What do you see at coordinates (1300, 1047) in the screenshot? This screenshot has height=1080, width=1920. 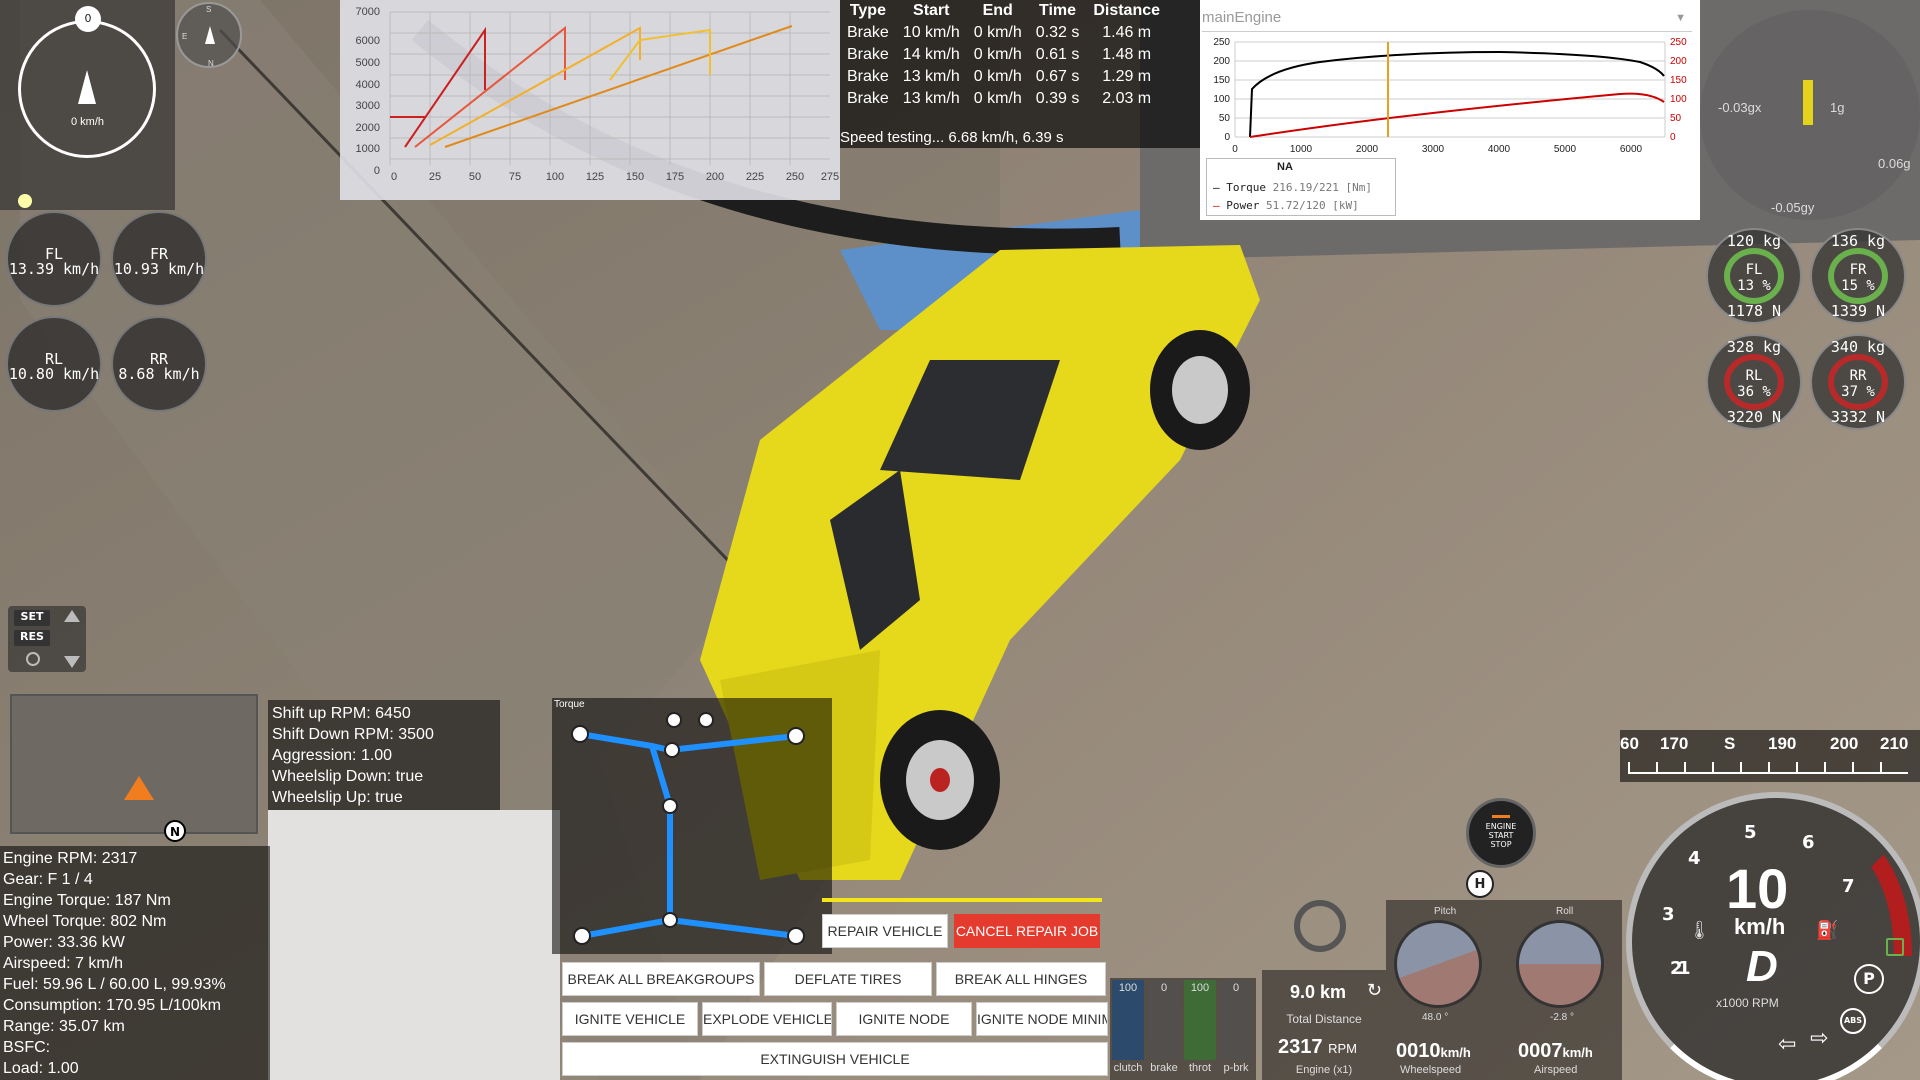 I see `rpm-value: 2317` at bounding box center [1300, 1047].